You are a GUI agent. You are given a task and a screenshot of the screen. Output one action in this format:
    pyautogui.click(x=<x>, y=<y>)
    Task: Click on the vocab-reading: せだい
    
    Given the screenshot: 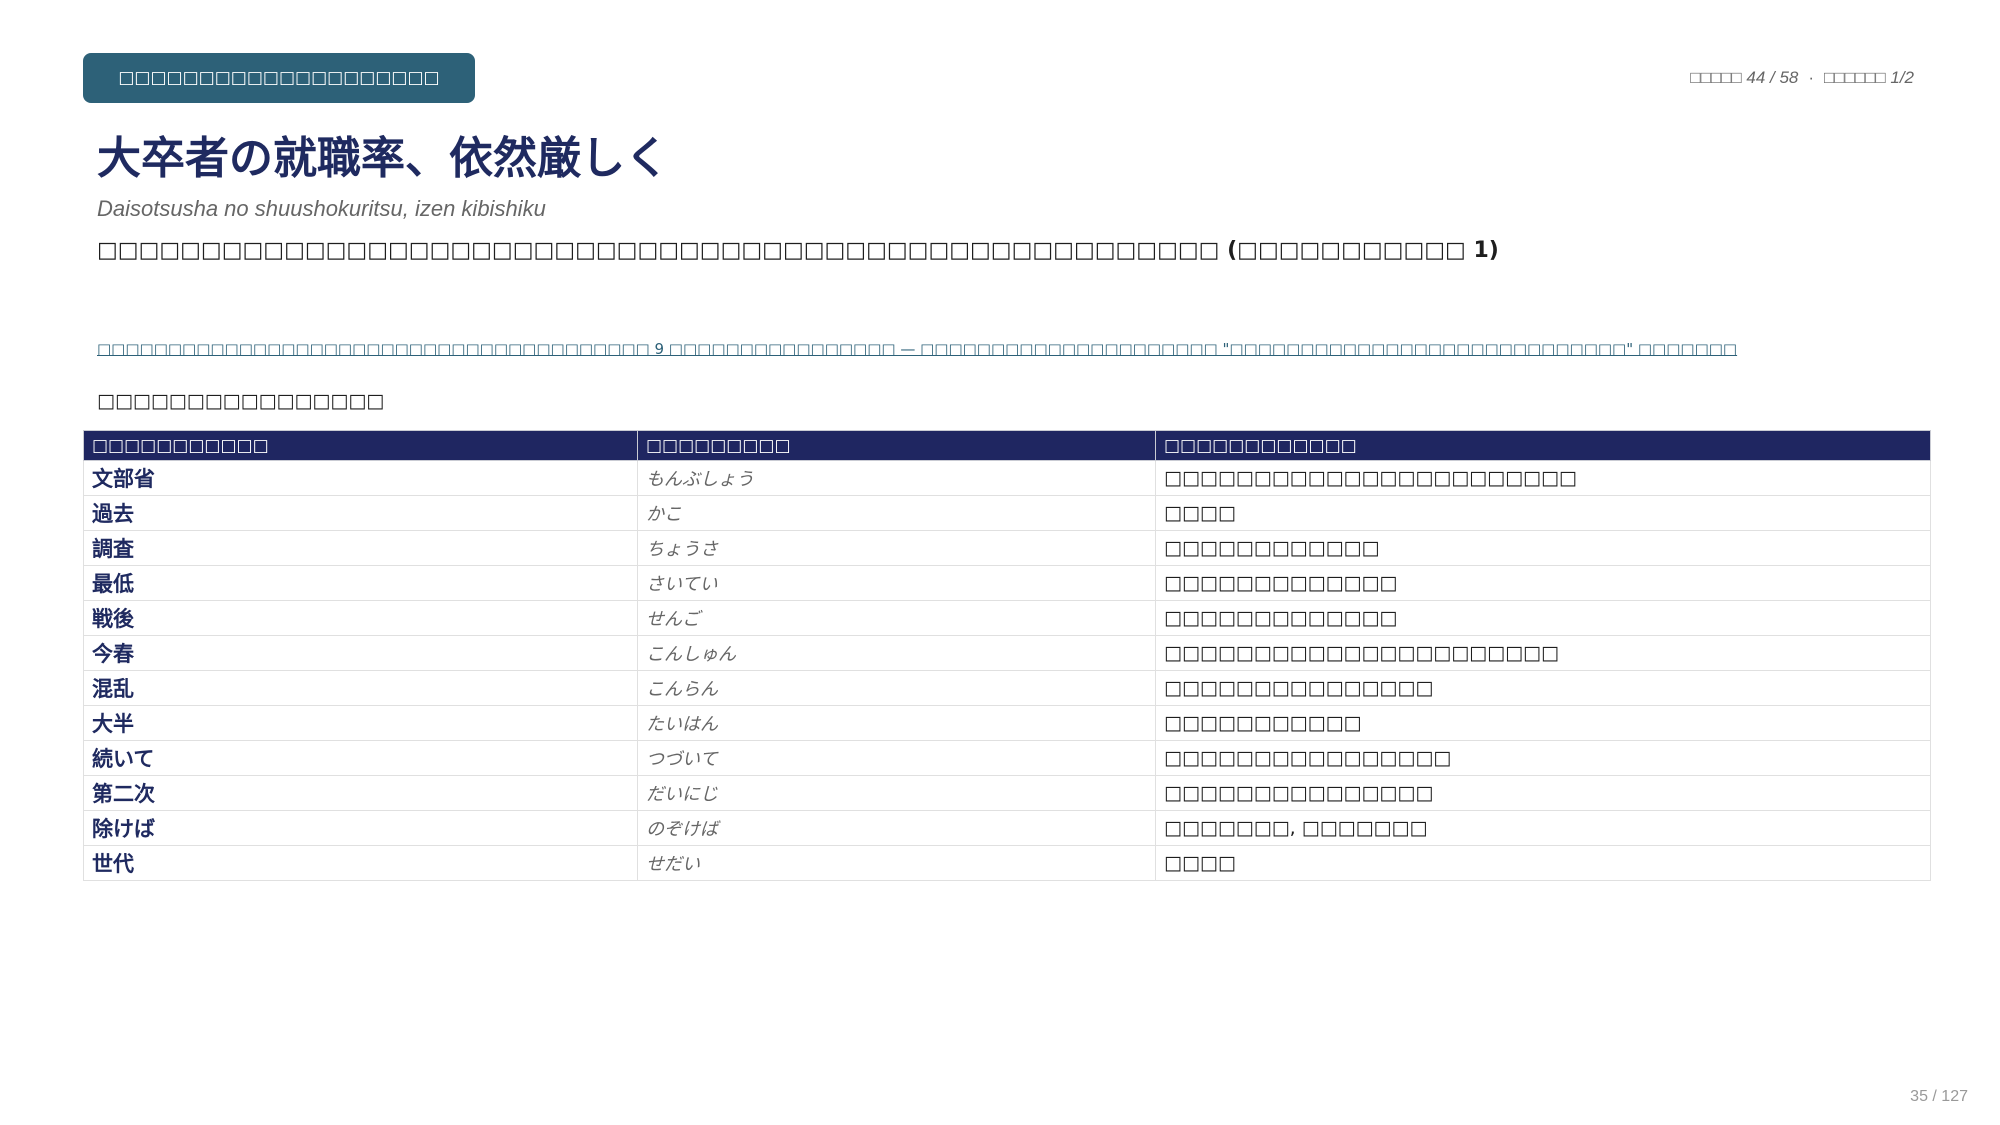 What is the action you would take?
    pyautogui.click(x=896, y=863)
    